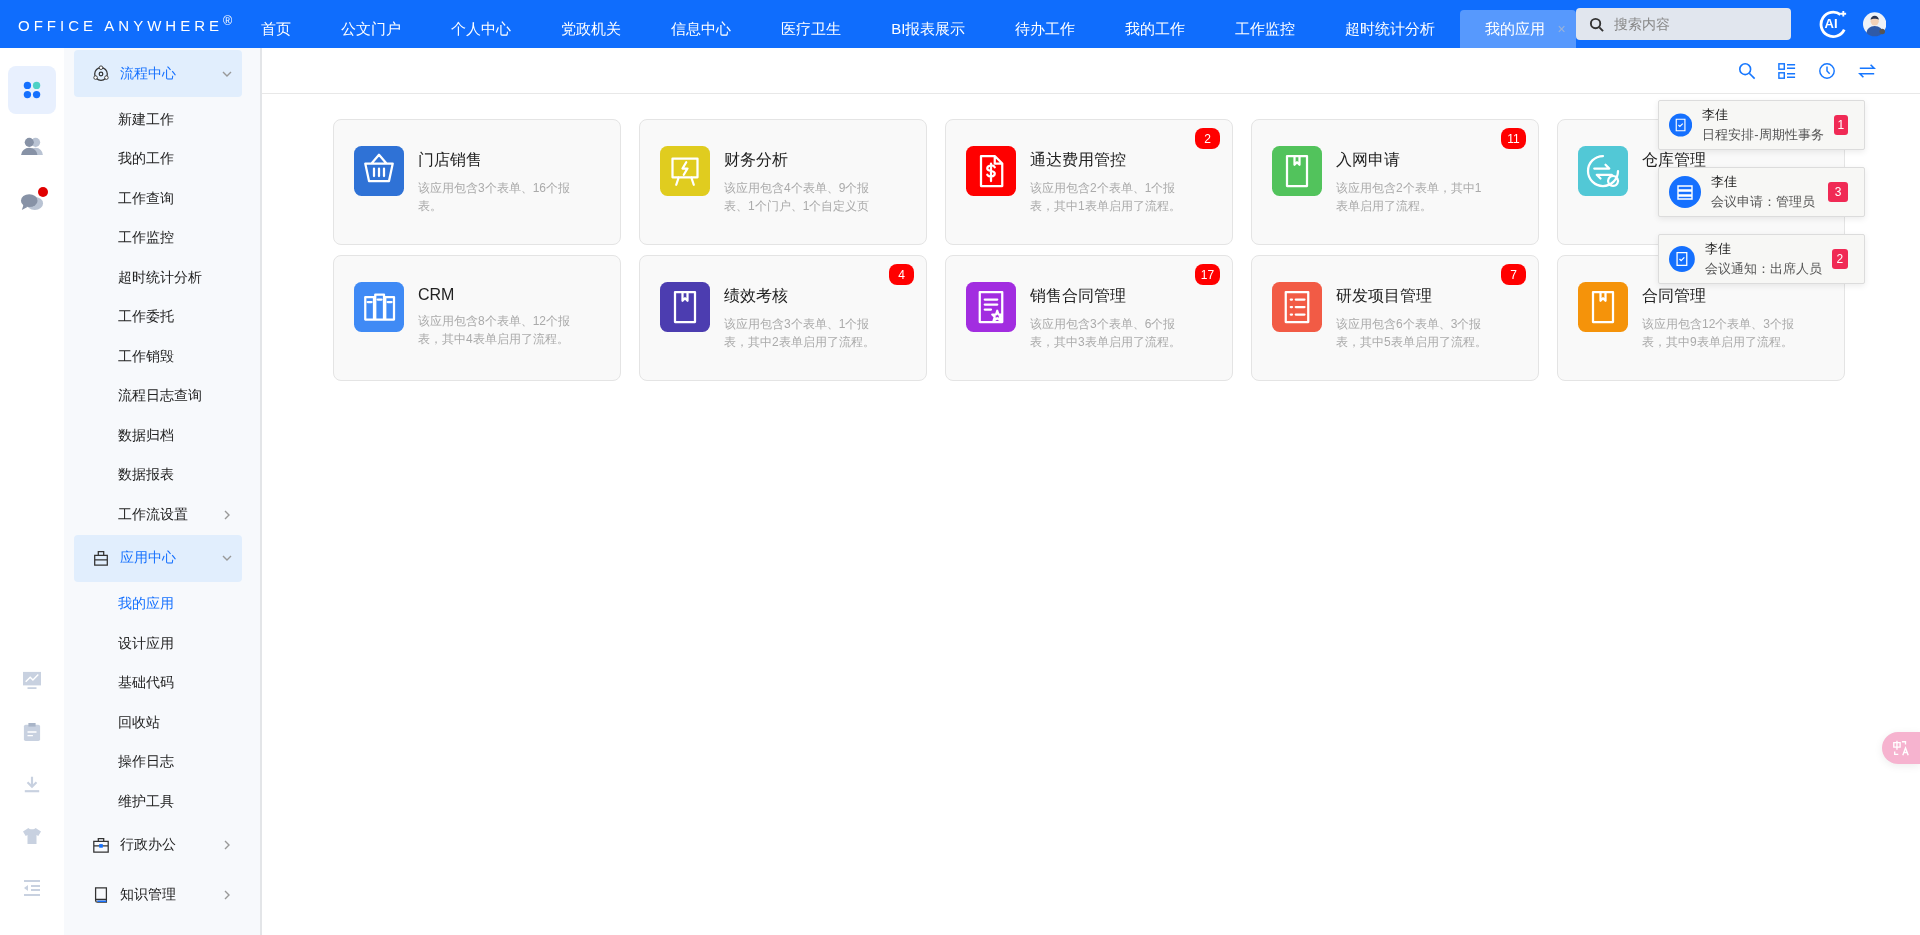  I want to click on app-title: 绩效考核, so click(756, 296).